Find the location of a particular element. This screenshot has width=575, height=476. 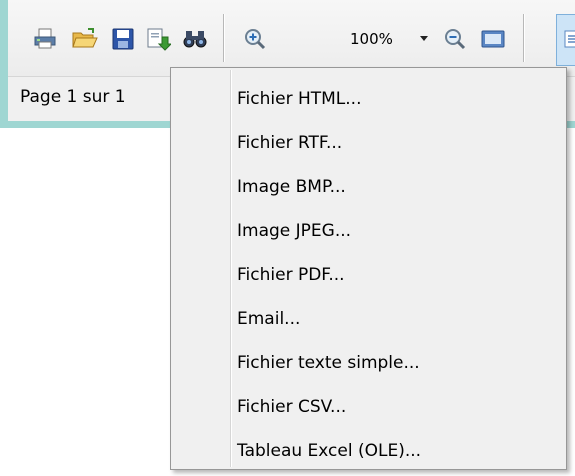

page-indicator: Page 1 sur 1 is located at coordinates (73, 97).